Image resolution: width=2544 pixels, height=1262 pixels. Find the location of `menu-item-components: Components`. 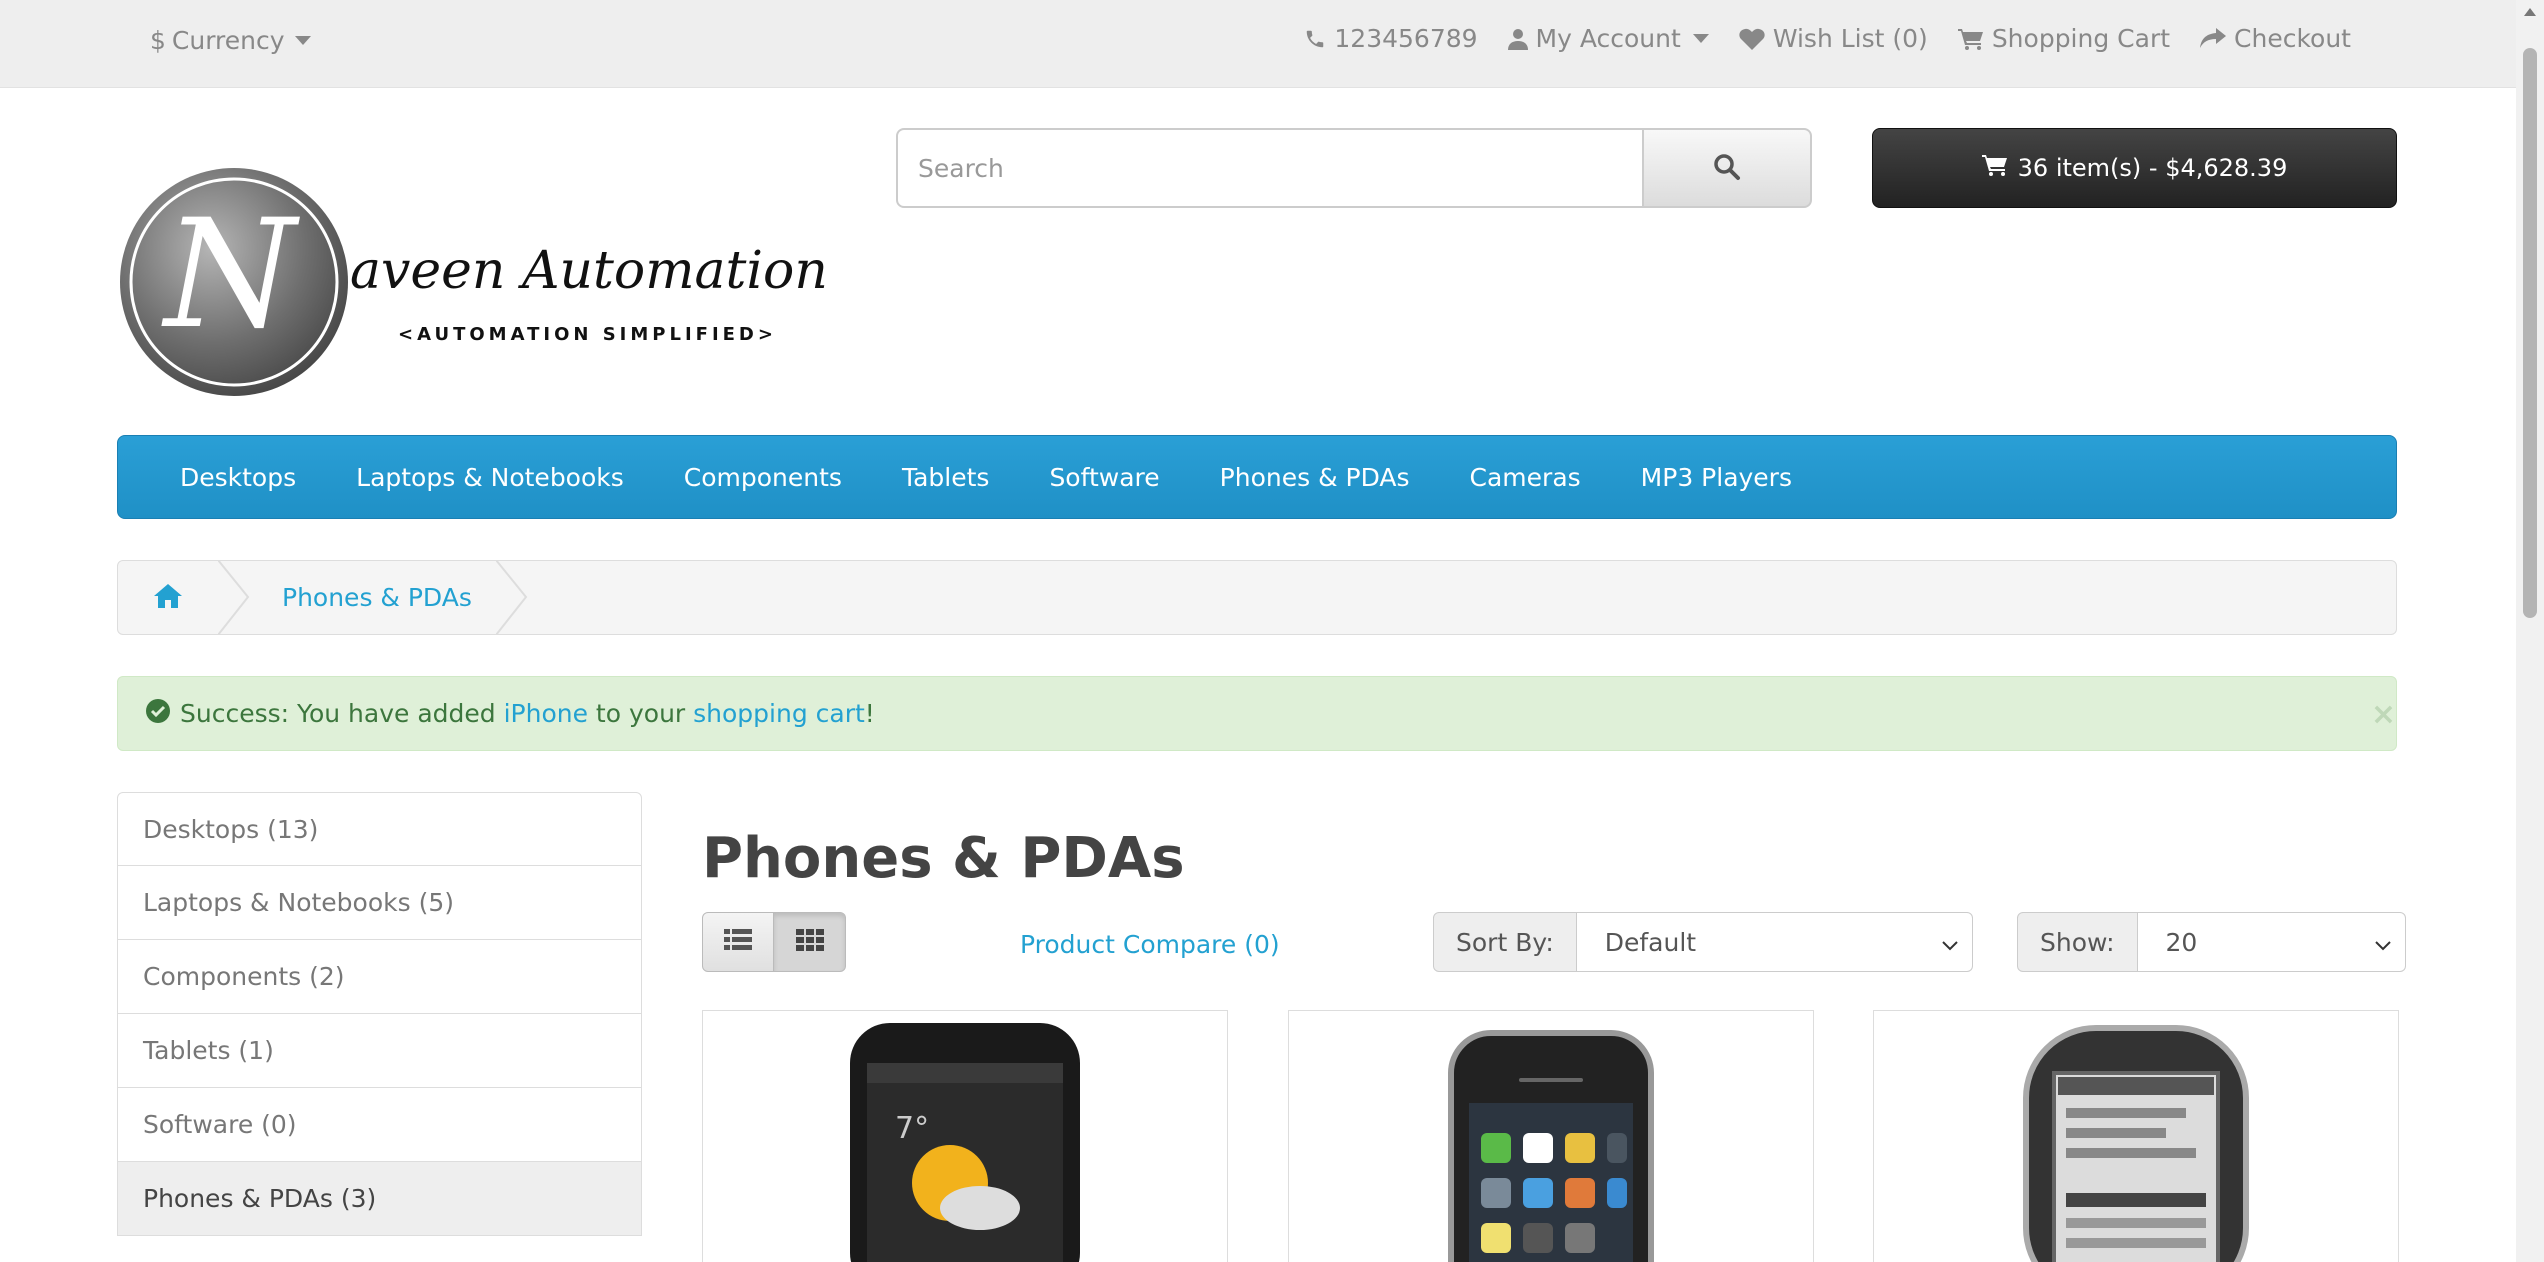

menu-item-components: Components is located at coordinates (763, 477).